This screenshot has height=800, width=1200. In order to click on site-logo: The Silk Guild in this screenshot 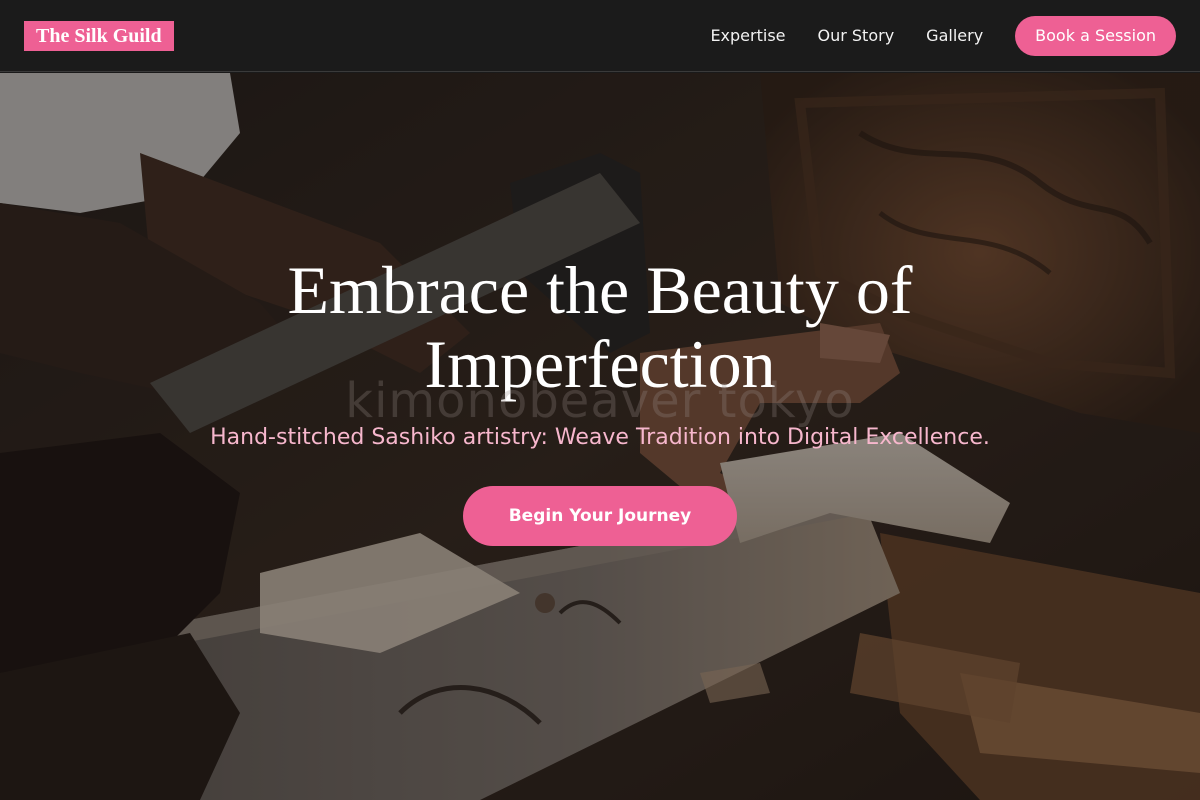, I will do `click(99, 35)`.